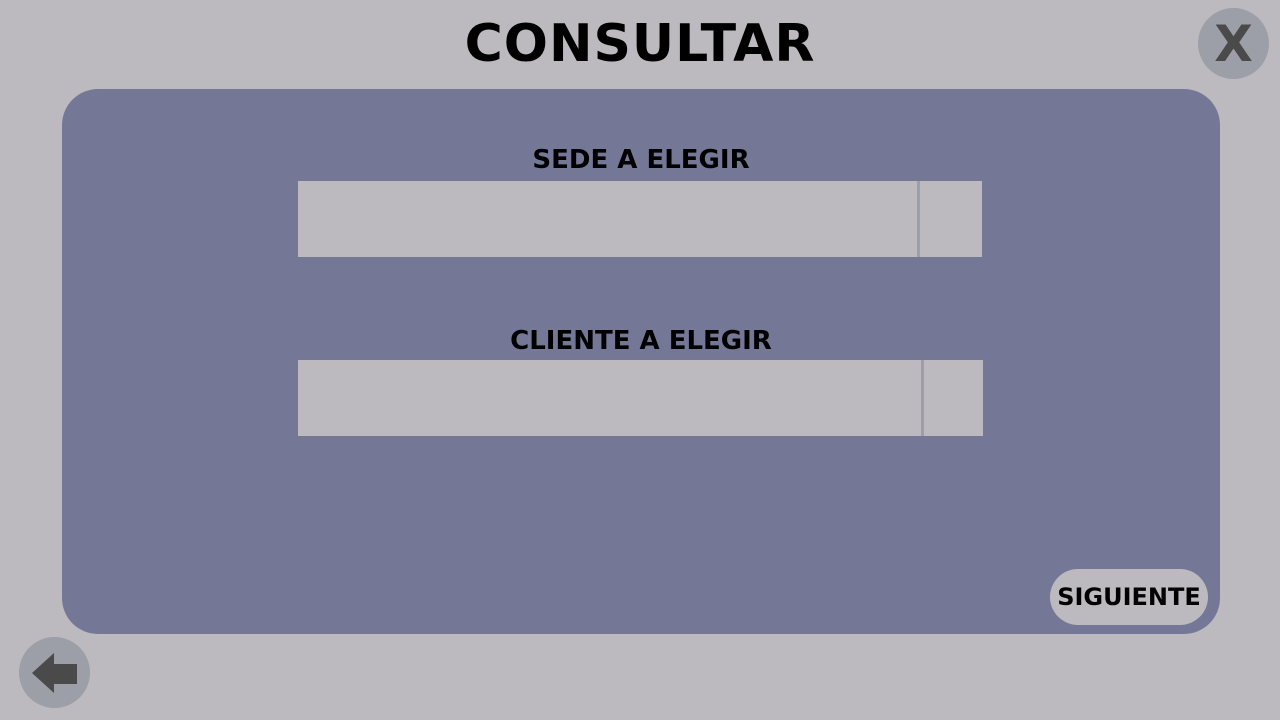 The height and width of the screenshot is (720, 1280). Describe the element at coordinates (641, 160) in the screenshot. I see `sede-label: SEDE A ELEGIR` at that location.